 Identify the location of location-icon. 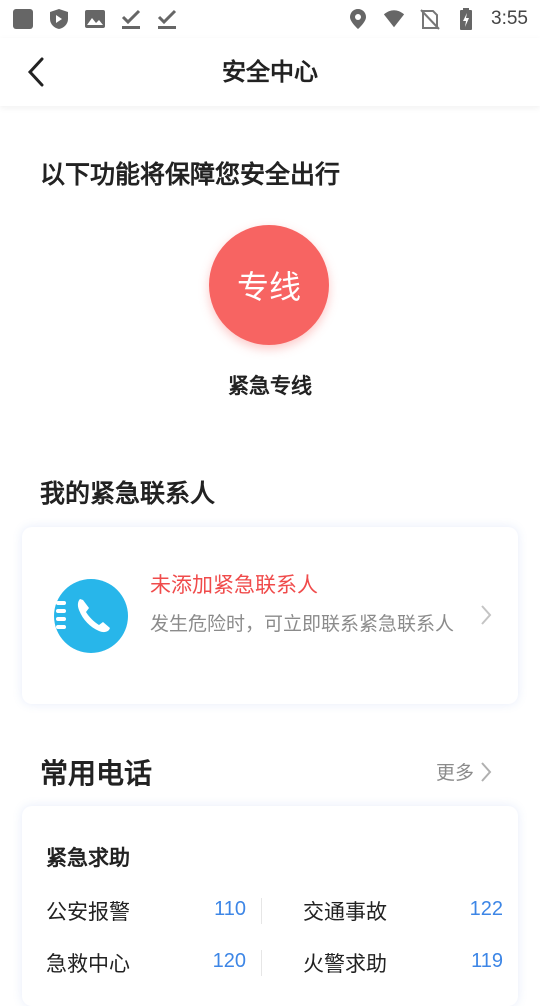
(358, 19).